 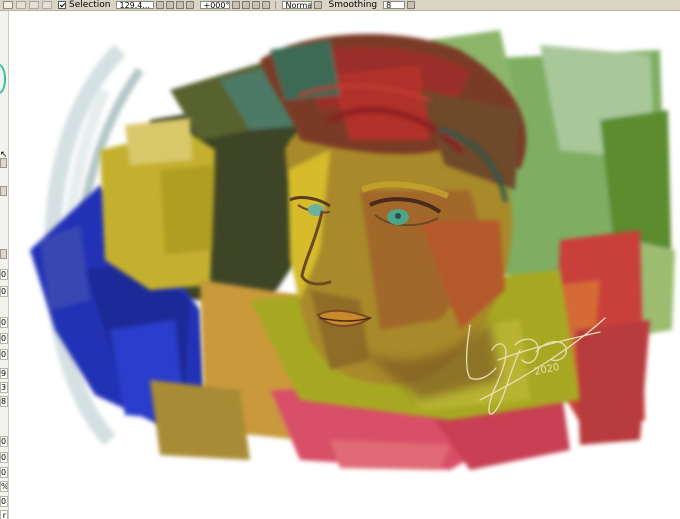 I want to click on flip-h-icon, so click(x=256, y=5).